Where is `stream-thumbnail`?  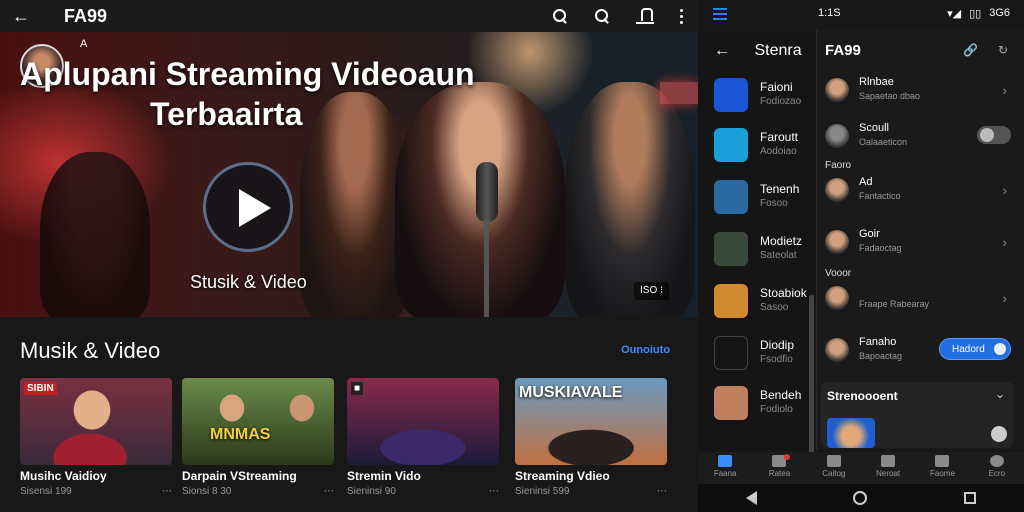 stream-thumbnail is located at coordinates (851, 433).